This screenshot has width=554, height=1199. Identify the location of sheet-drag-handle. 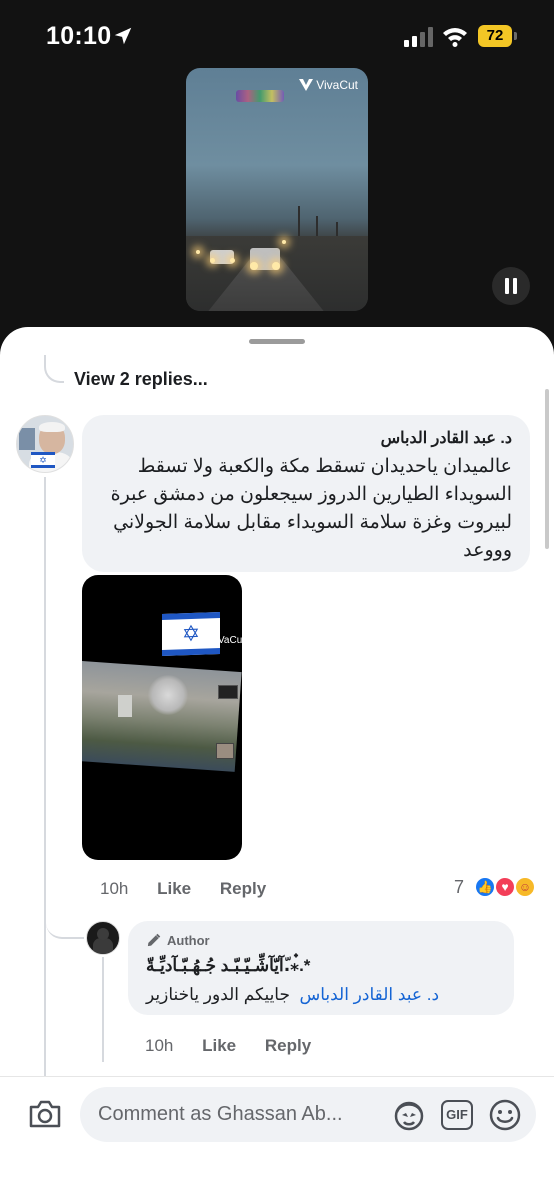
(277, 341).